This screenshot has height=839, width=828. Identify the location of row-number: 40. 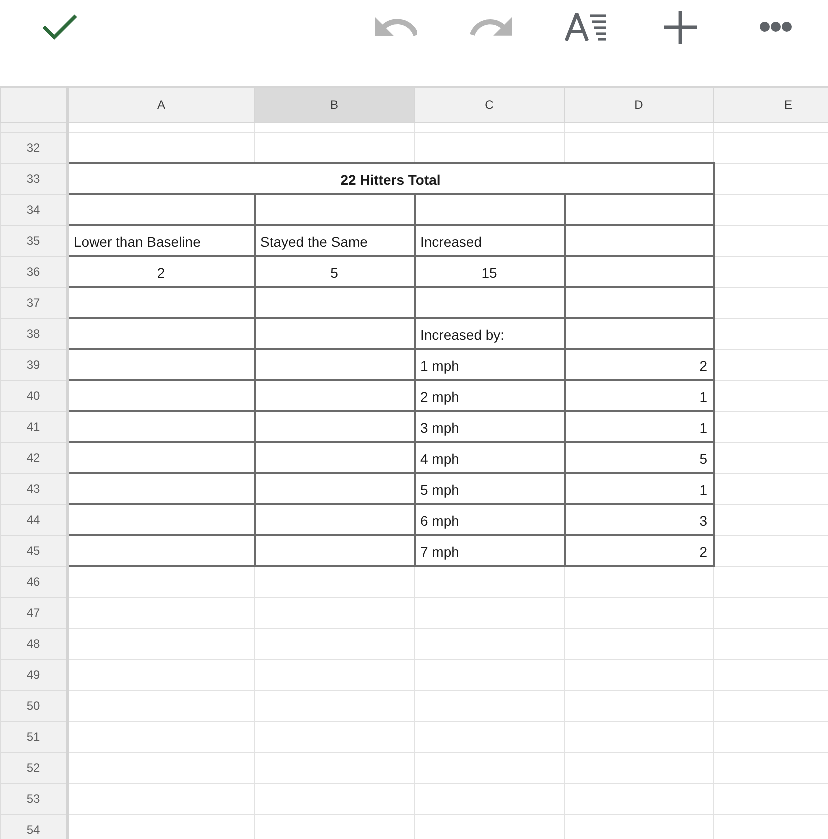
(34, 395).